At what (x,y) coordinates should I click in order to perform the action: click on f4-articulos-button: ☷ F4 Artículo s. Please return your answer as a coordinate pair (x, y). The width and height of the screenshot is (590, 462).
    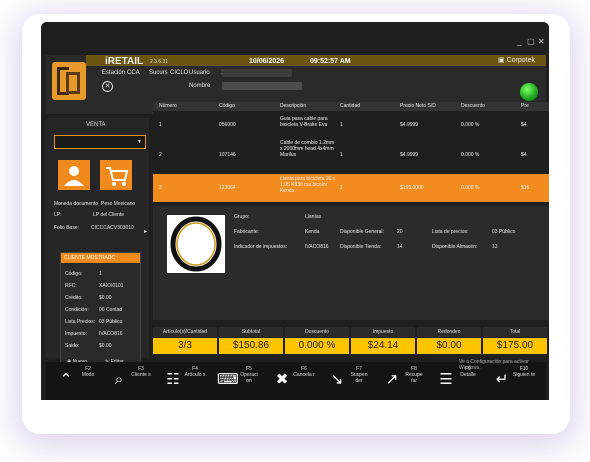
    Looking at the image, I should click on (187, 381).